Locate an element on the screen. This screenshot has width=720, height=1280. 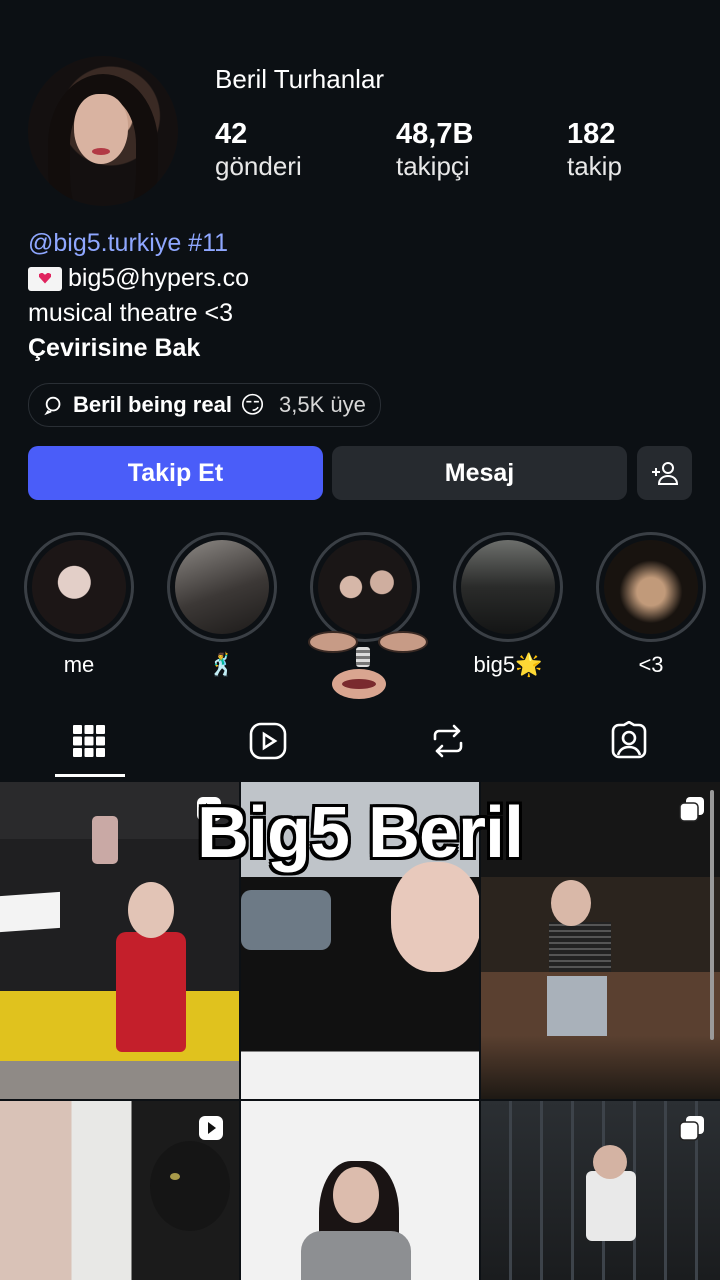
bio-mention-link: @big5.turkiye #11 is located at coordinates (128, 243).